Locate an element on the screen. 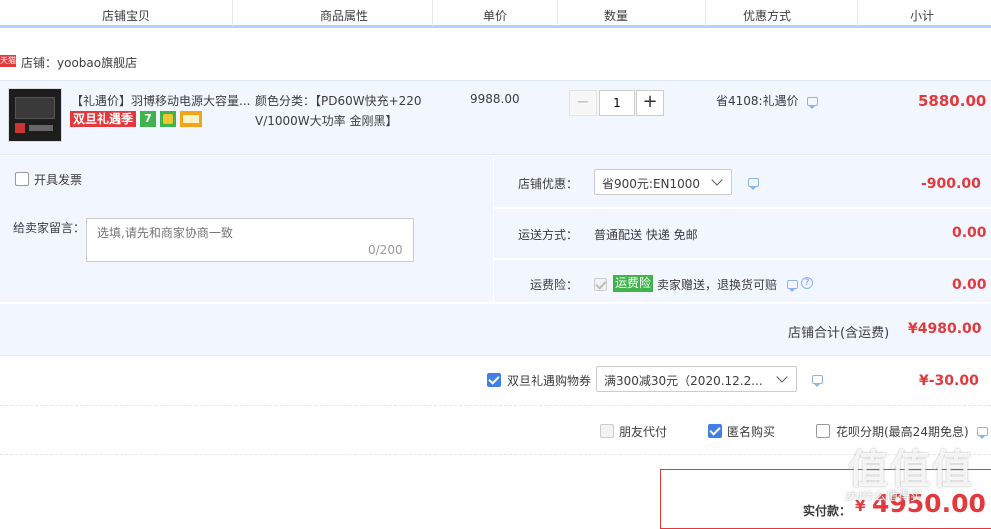 The height and width of the screenshot is (529, 991). anonymous-label: 匿名购买 is located at coordinates (751, 432).